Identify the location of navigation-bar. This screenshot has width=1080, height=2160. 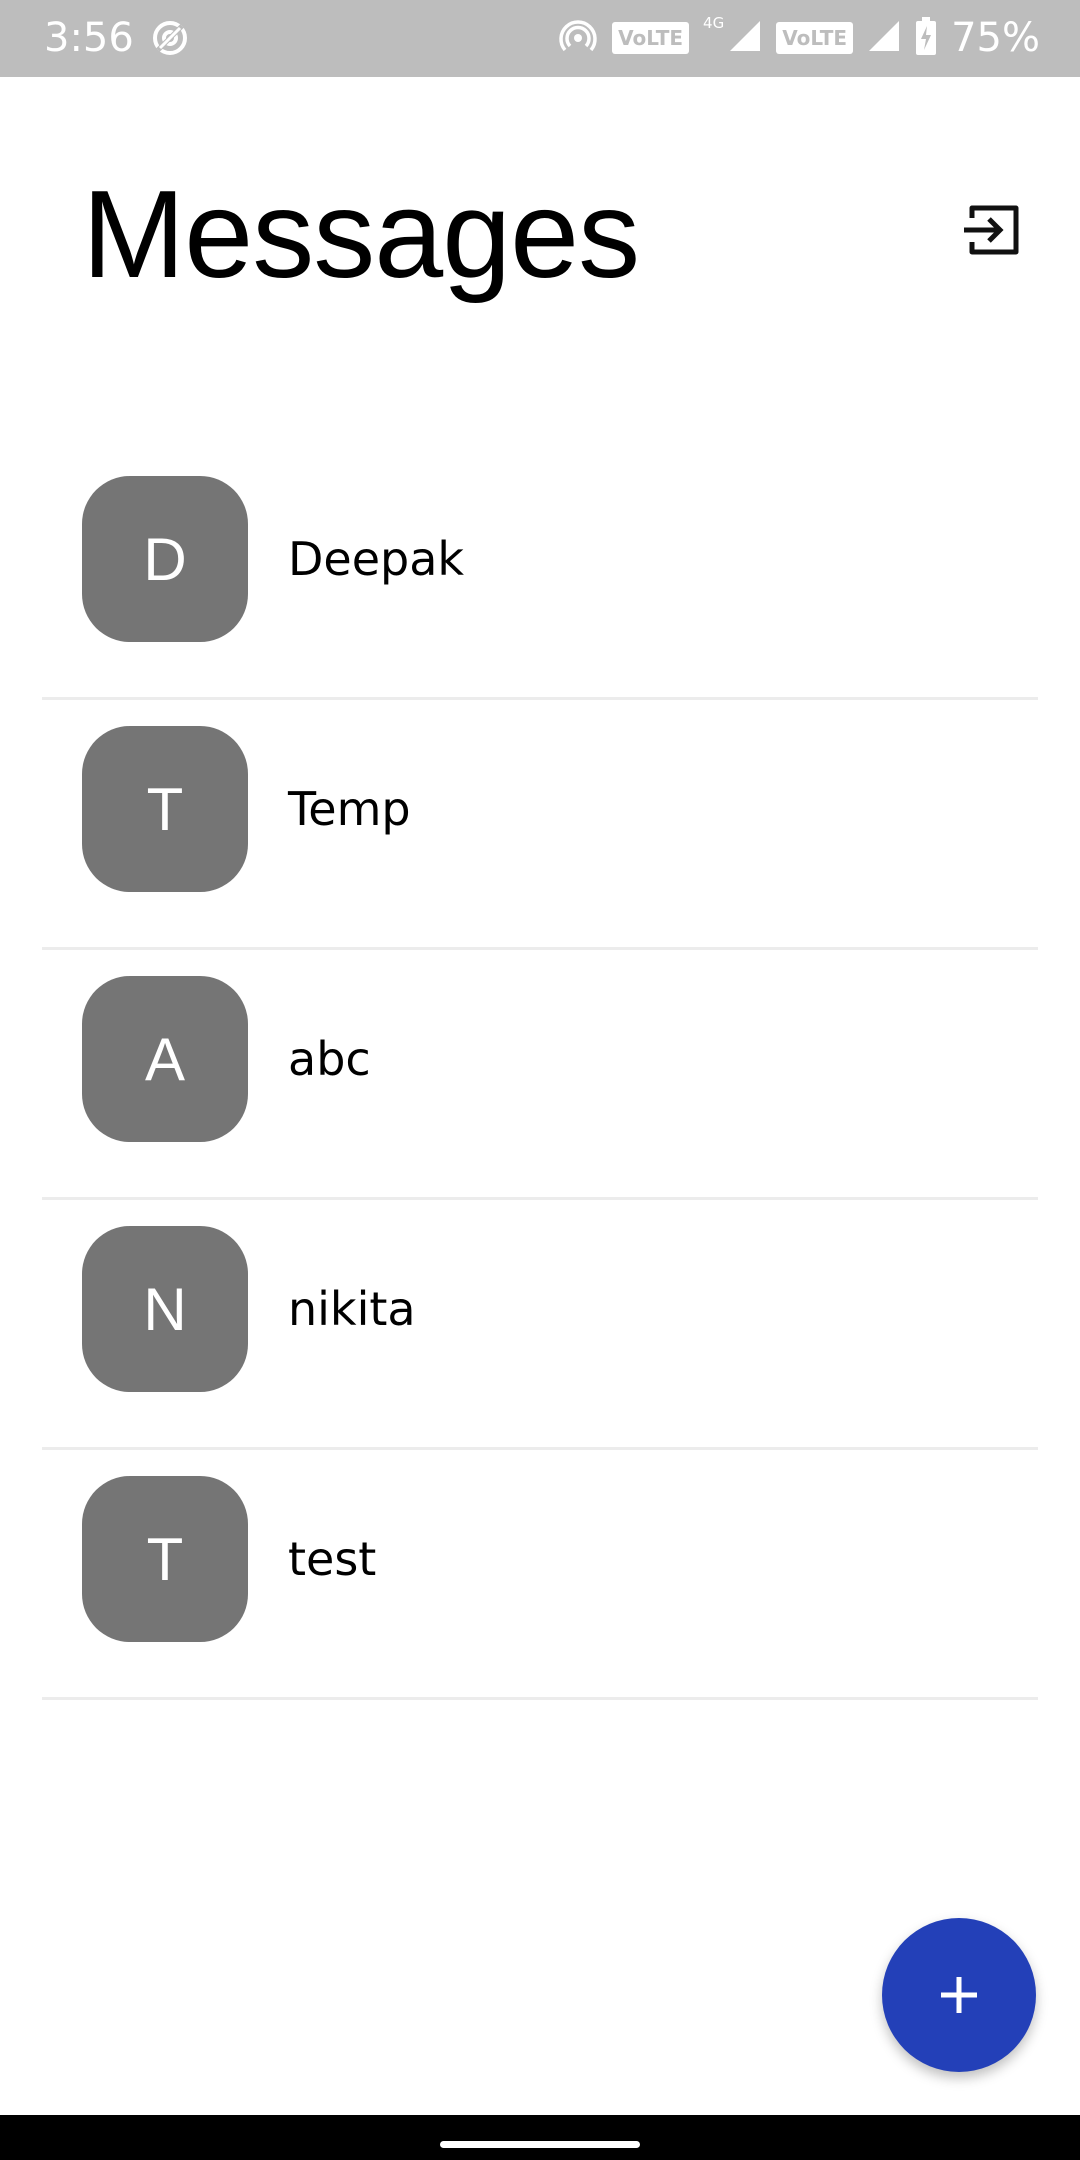
(540, 2137).